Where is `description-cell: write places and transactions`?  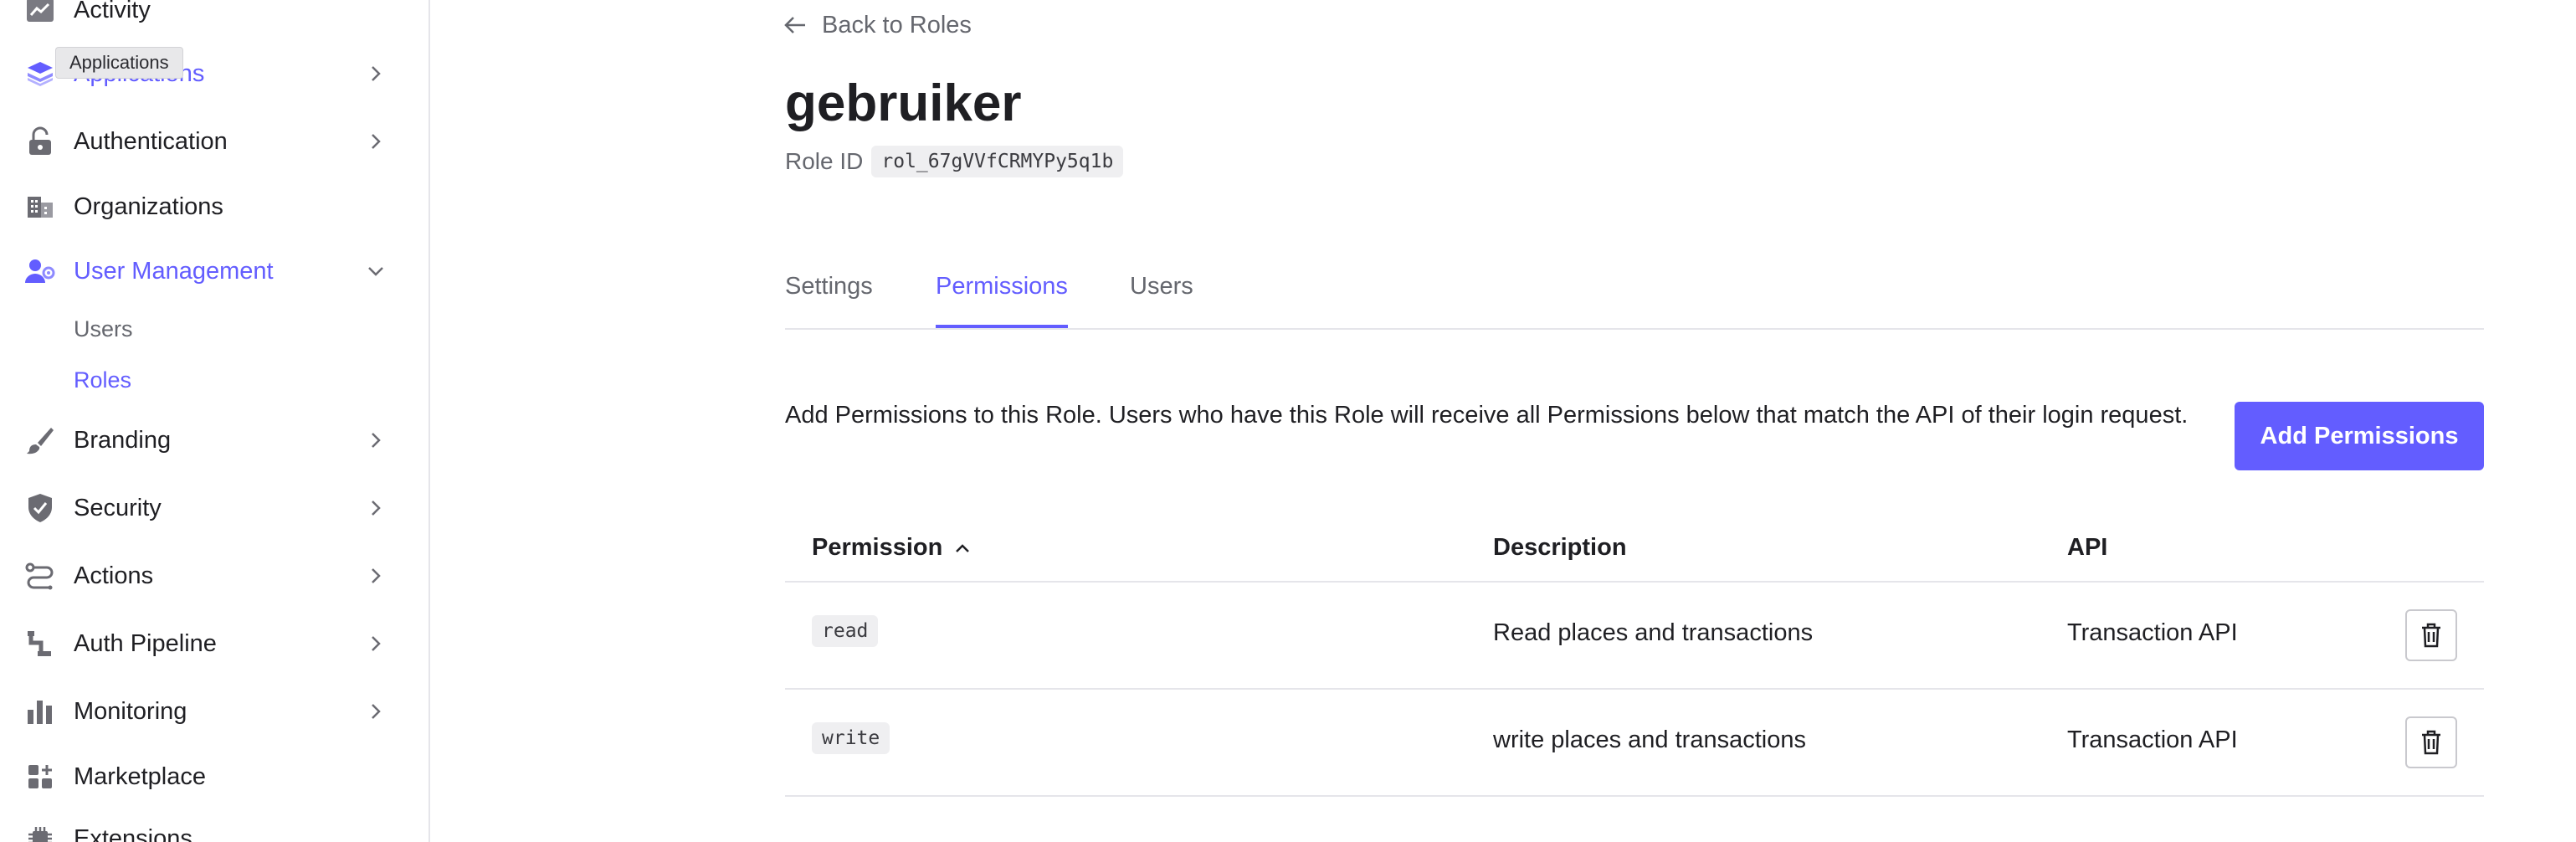 description-cell: write places and transactions is located at coordinates (1649, 739).